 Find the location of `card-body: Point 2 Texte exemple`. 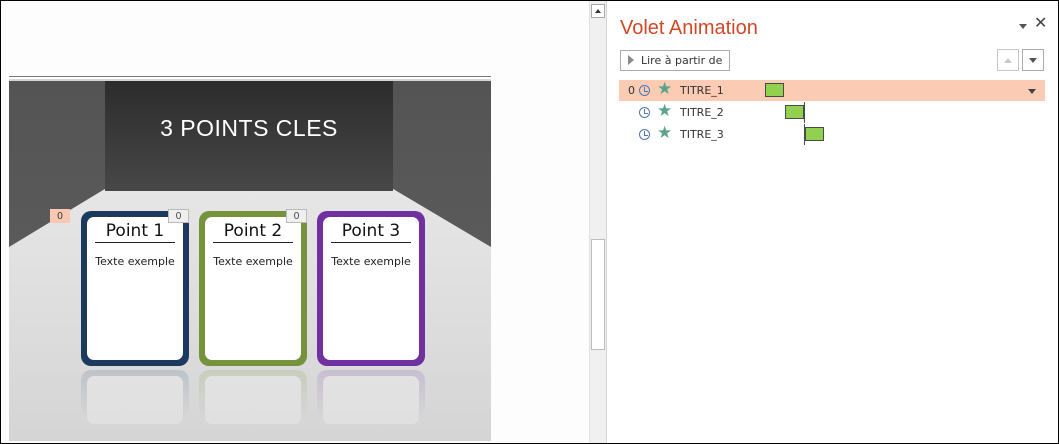

card-body: Point 2 Texte exemple is located at coordinates (253, 288).